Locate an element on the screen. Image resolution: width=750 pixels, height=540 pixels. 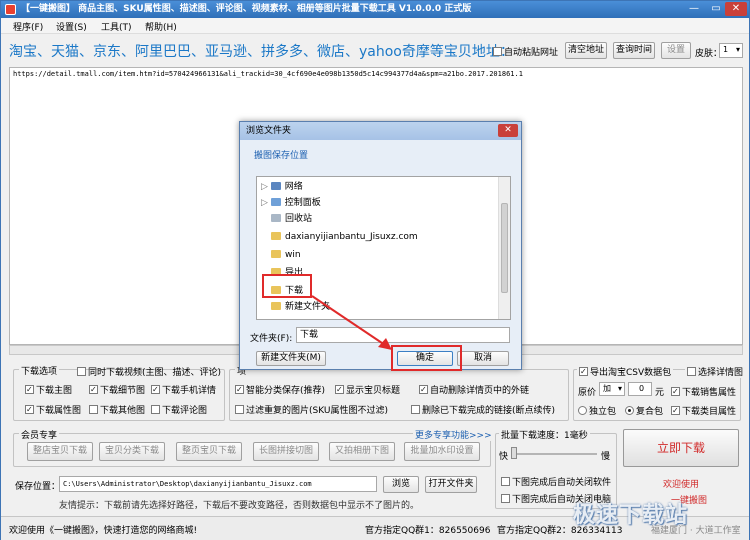
arrow-line is located at coordinates (348, 320).